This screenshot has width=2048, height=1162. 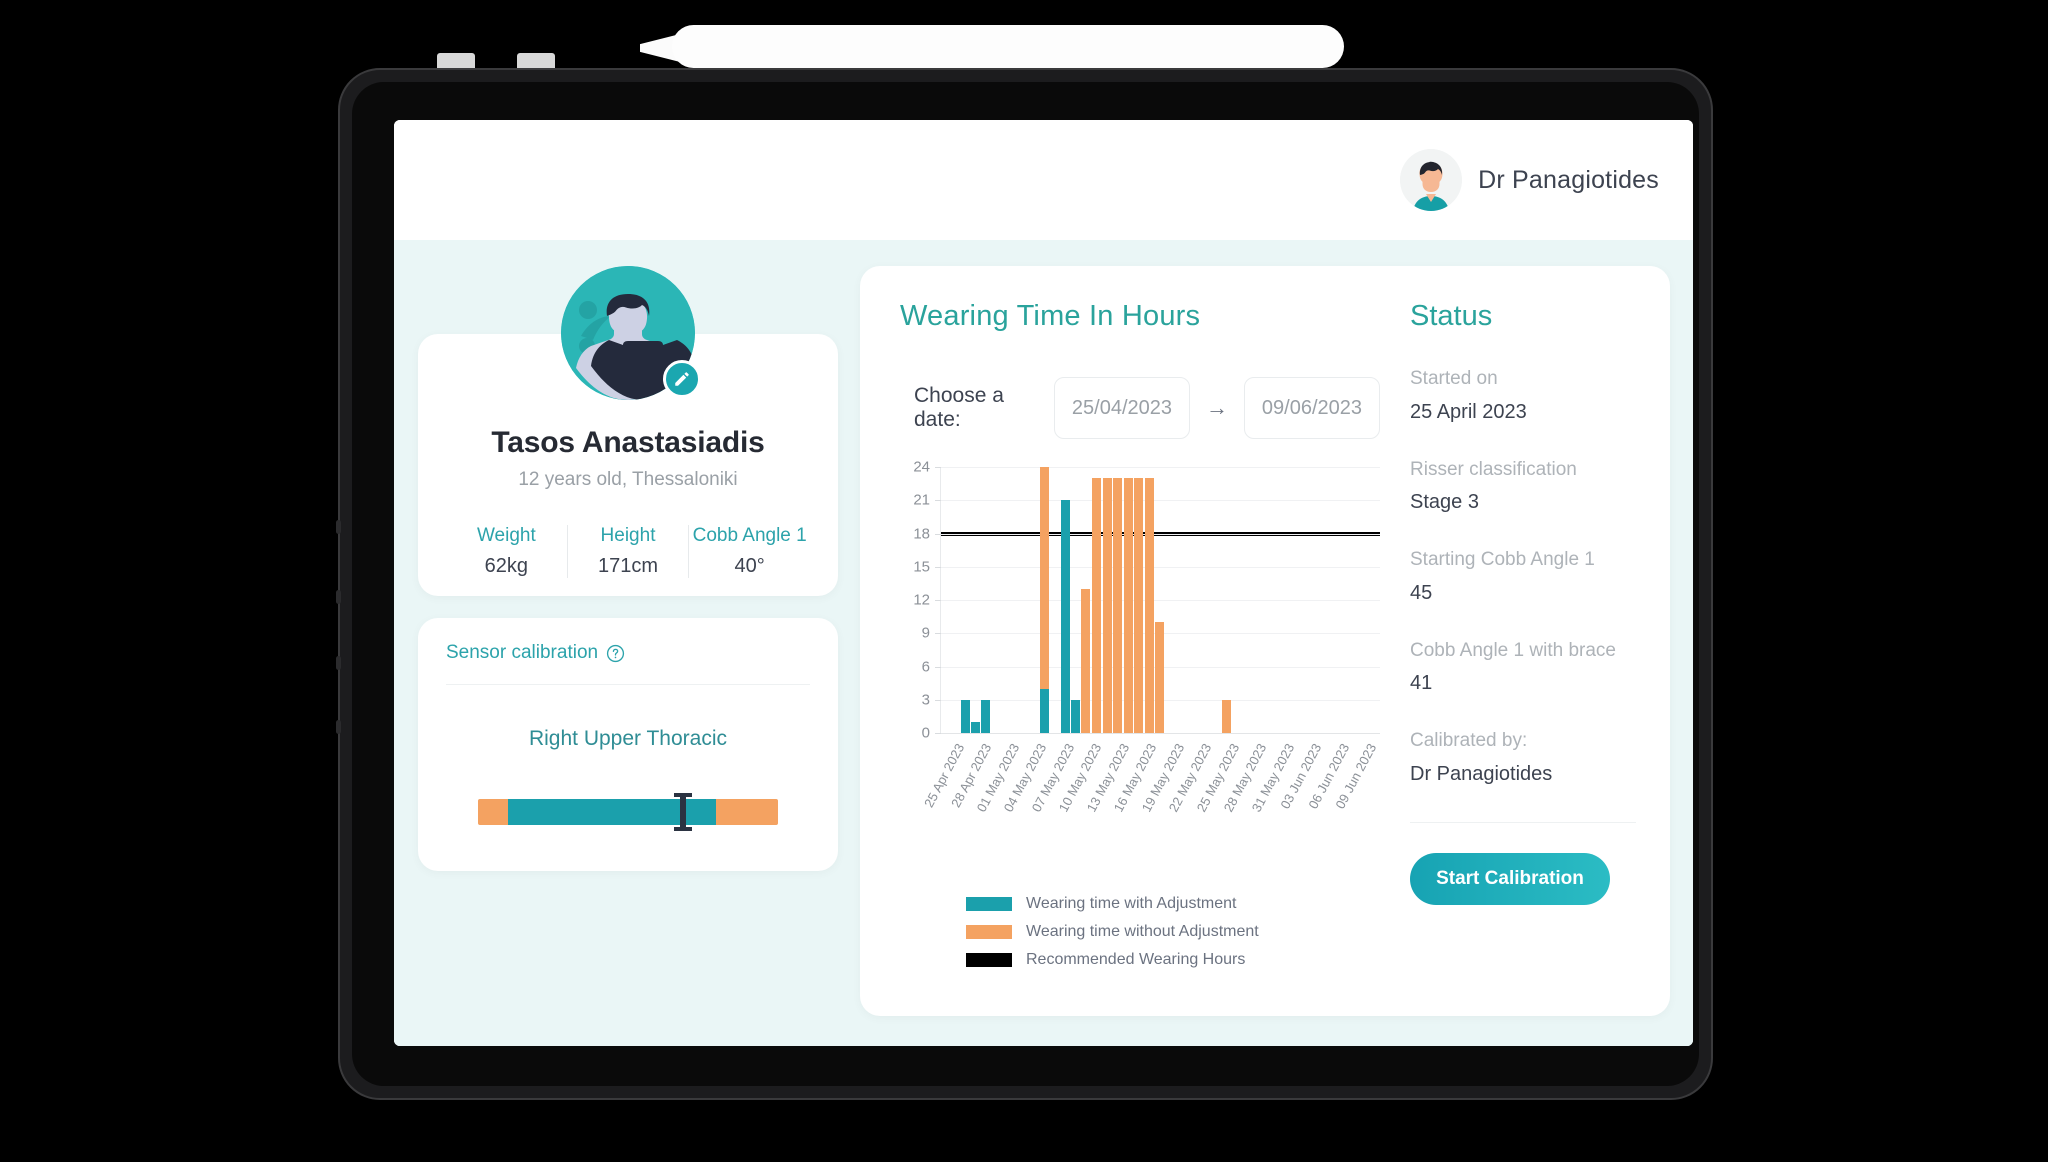 What do you see at coordinates (749, 566) in the screenshot?
I see `metric-value: 40°` at bounding box center [749, 566].